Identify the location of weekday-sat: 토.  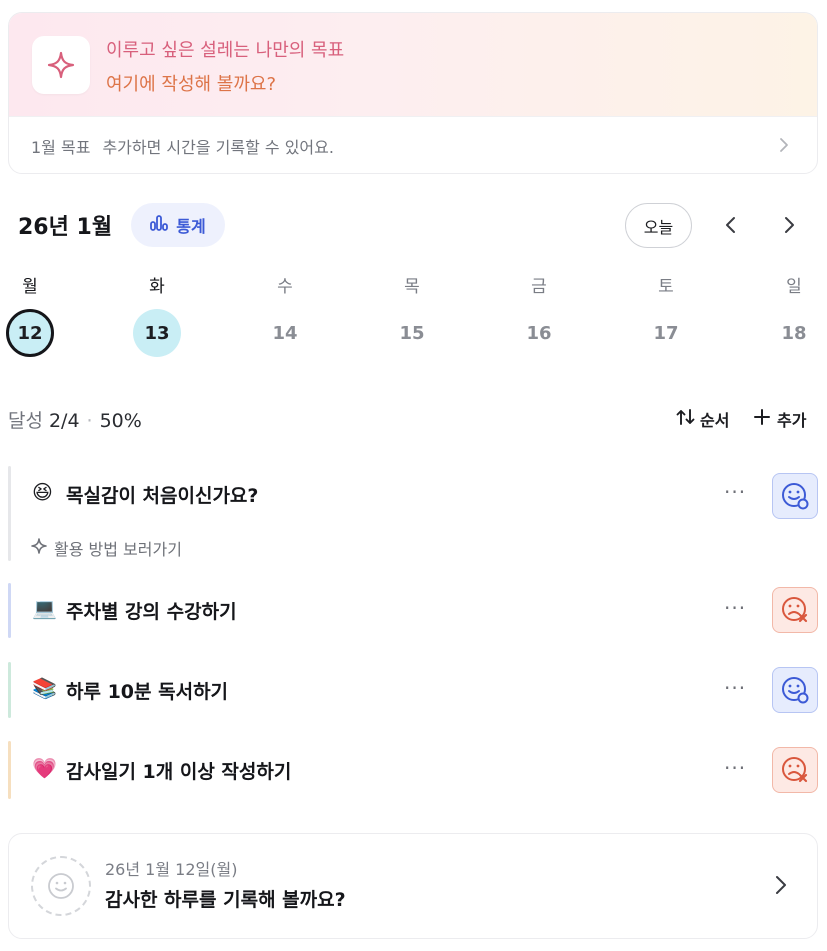
(666, 287).